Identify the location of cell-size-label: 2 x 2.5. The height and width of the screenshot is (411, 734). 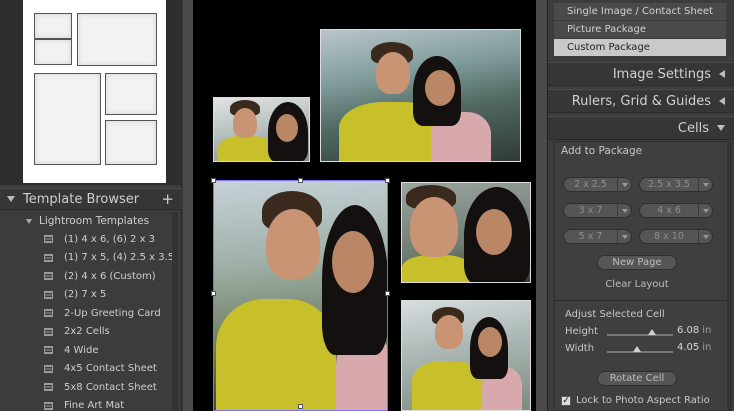
(590, 184).